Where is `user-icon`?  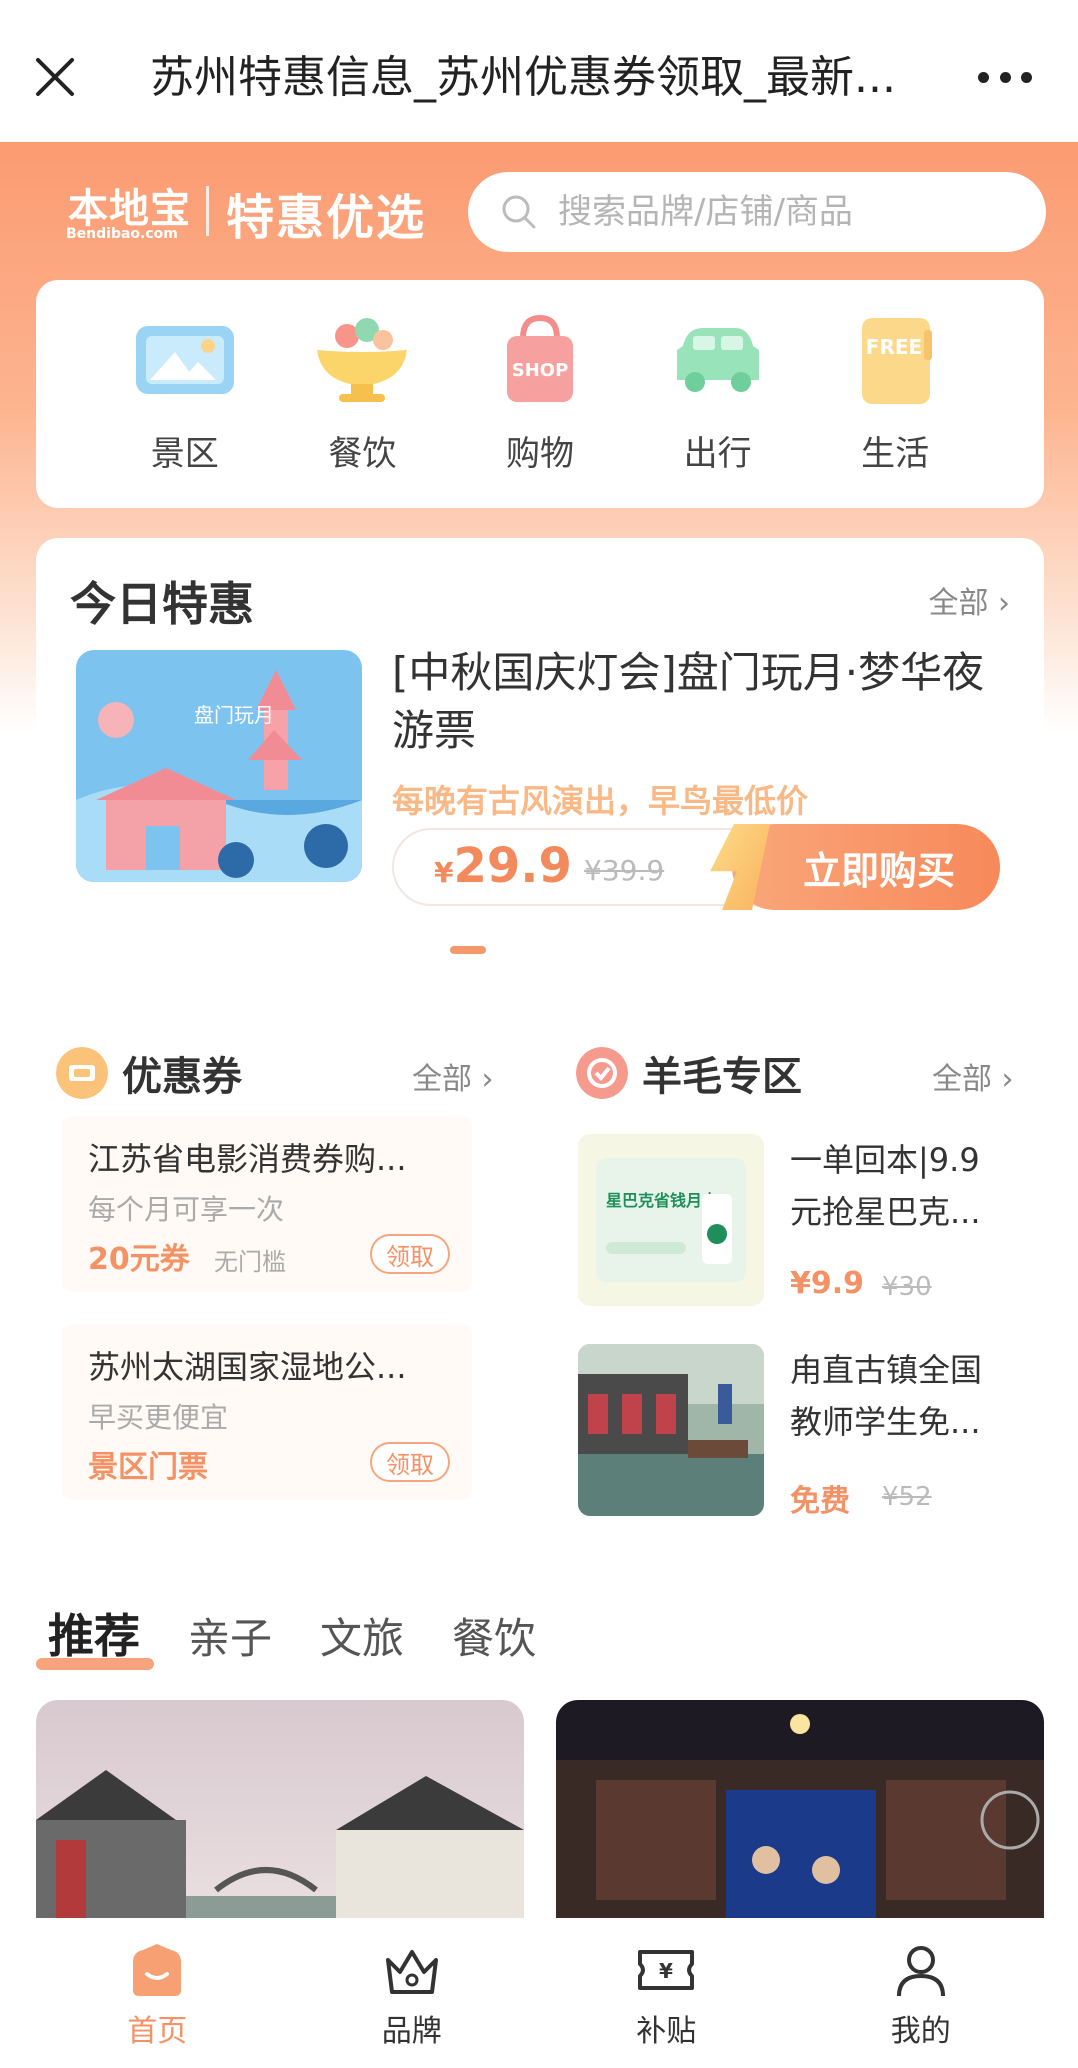 user-icon is located at coordinates (920, 1971).